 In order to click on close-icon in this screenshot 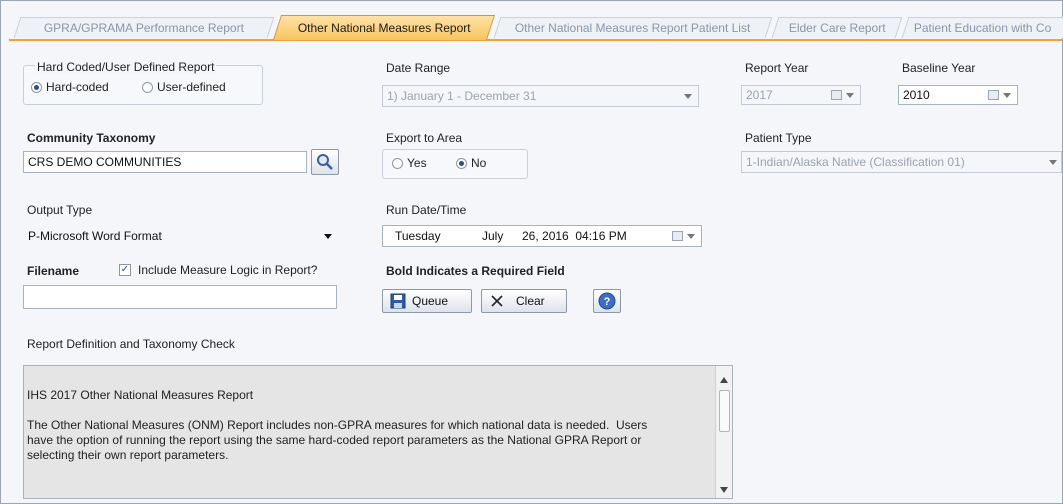, I will do `click(497, 301)`.